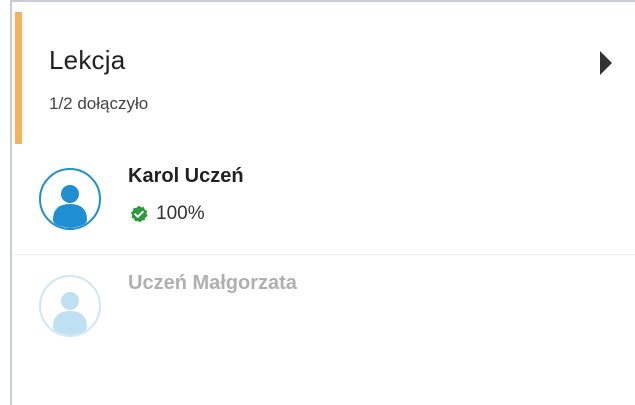  Describe the element at coordinates (99, 103) in the screenshot. I see `joined-count: 1/2 dołączyło` at that location.